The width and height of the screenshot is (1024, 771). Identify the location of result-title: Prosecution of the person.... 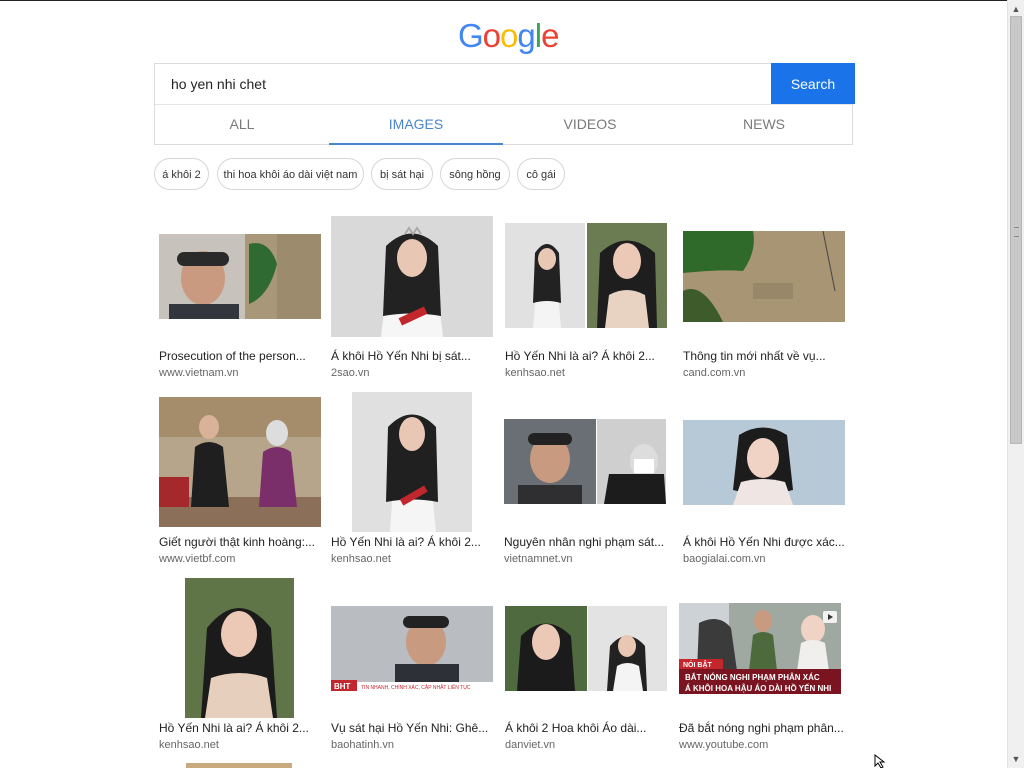
(244, 356).